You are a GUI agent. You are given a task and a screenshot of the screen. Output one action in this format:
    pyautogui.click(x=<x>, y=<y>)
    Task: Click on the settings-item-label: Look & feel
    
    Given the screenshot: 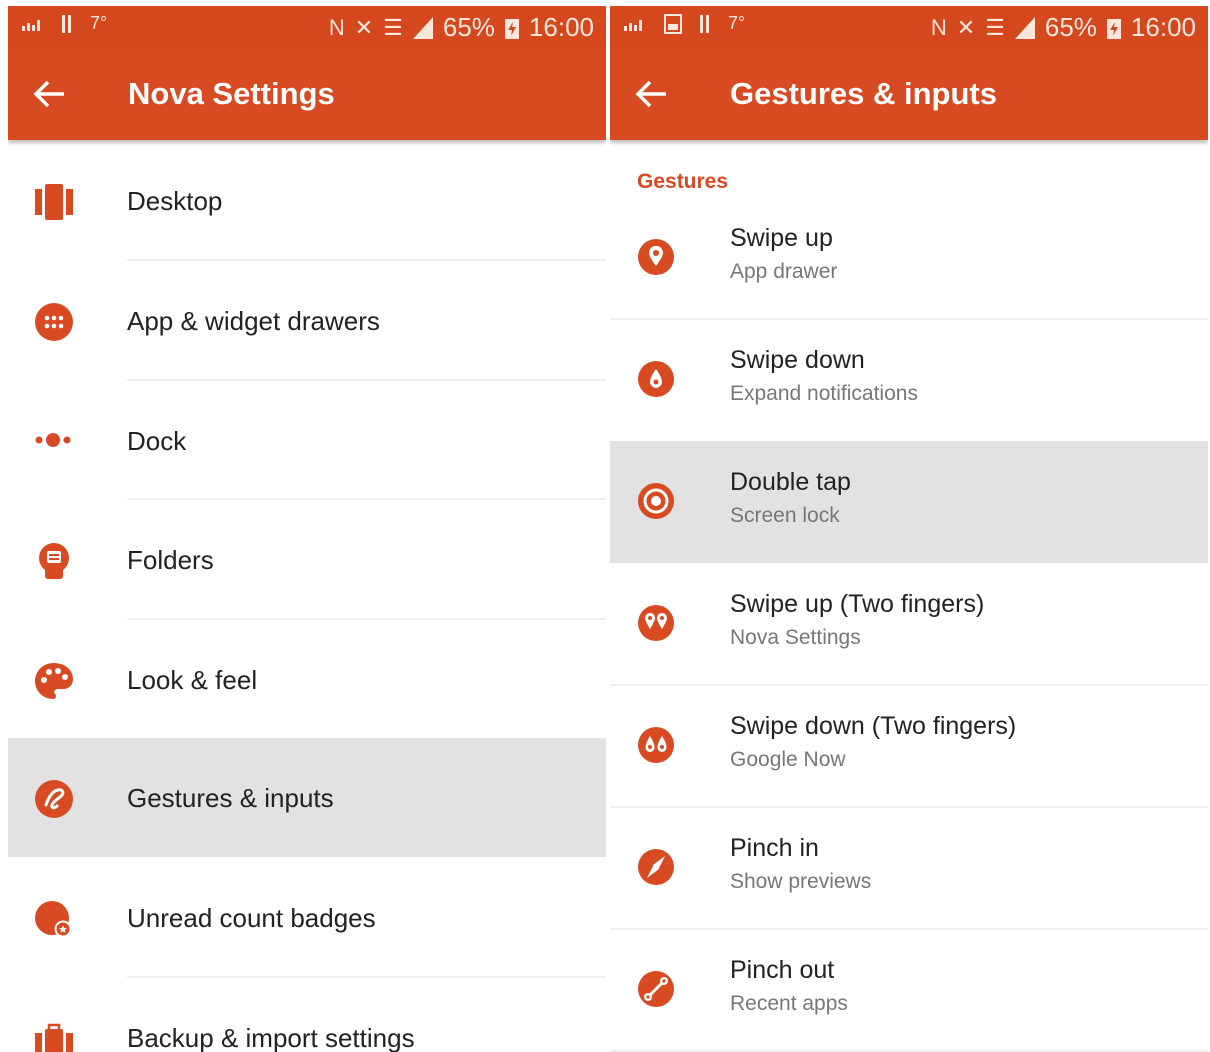 What is the action you would take?
    pyautogui.click(x=192, y=680)
    